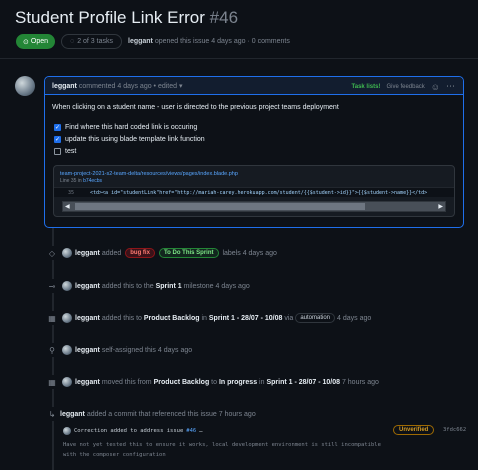 The width and height of the screenshot is (478, 470). I want to click on scrollbar-thumb, so click(220, 206).